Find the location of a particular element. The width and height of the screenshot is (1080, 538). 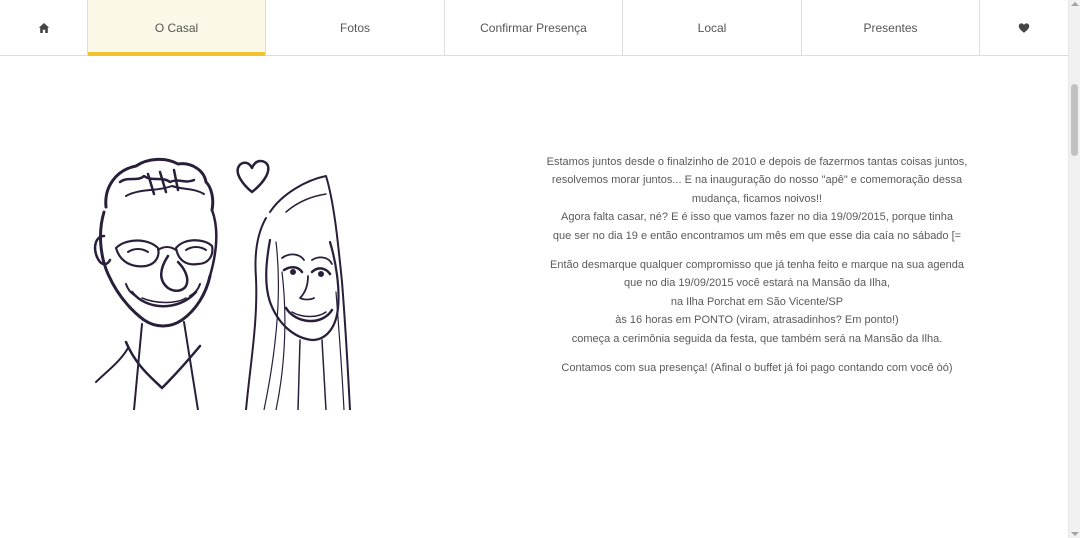

nav-item-o-casal: O Casal is located at coordinates (177, 28).